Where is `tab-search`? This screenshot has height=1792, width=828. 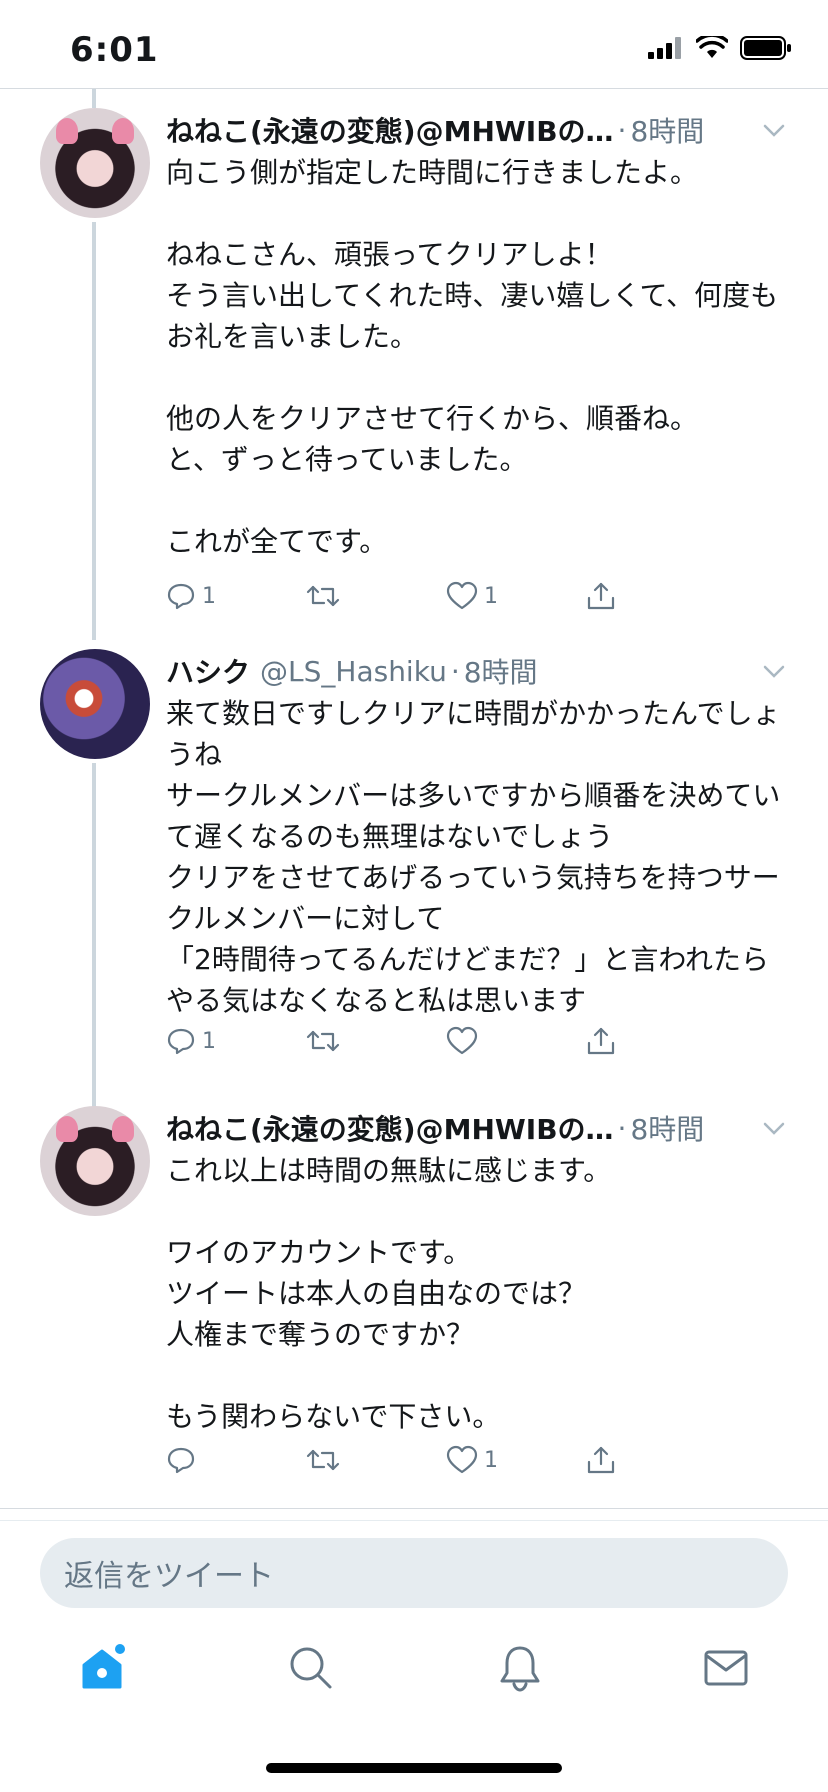 tab-search is located at coordinates (311, 1668).